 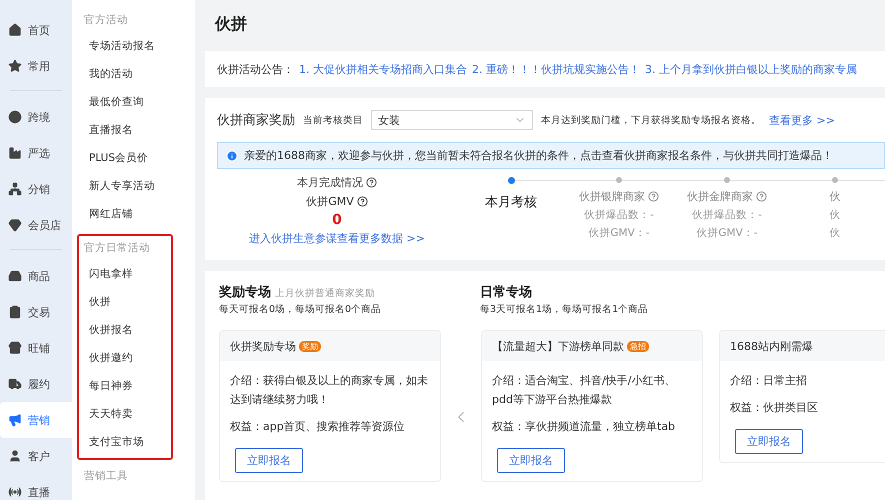 I want to click on menu-item: 网红店铺, so click(x=125, y=214).